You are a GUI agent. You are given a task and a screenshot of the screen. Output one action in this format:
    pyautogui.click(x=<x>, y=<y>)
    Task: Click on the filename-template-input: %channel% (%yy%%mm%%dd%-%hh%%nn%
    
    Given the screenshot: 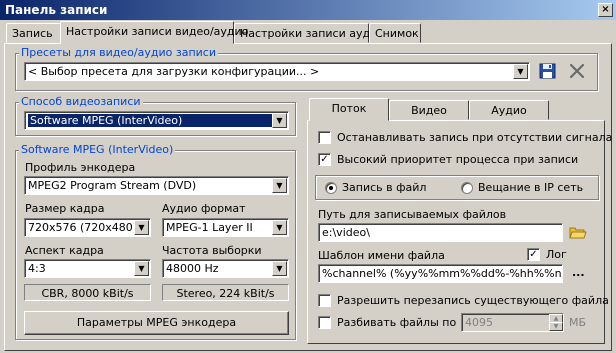 What is the action you would take?
    pyautogui.click(x=440, y=273)
    